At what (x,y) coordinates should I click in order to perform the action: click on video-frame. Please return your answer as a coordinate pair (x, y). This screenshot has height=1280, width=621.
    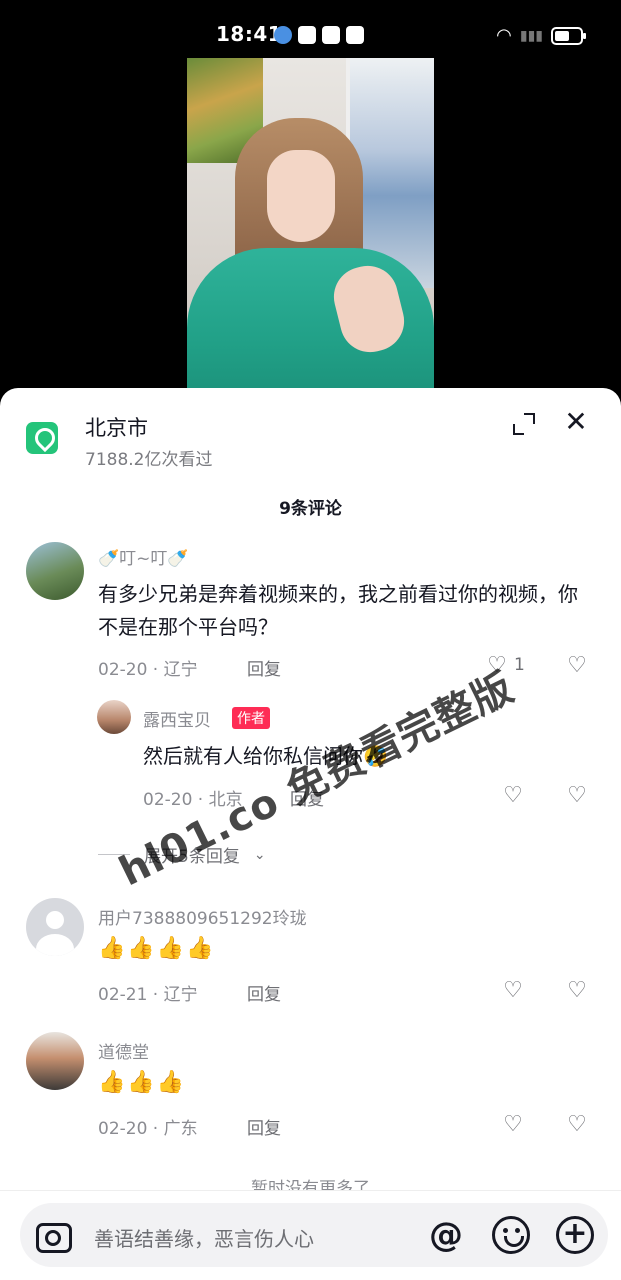
    Looking at the image, I should click on (310, 228).